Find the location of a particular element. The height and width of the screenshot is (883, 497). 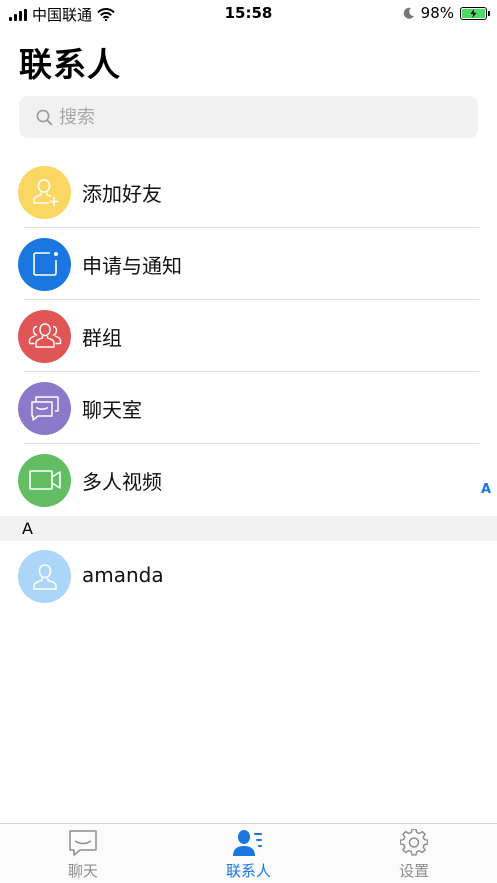

notification-icon is located at coordinates (45, 264).